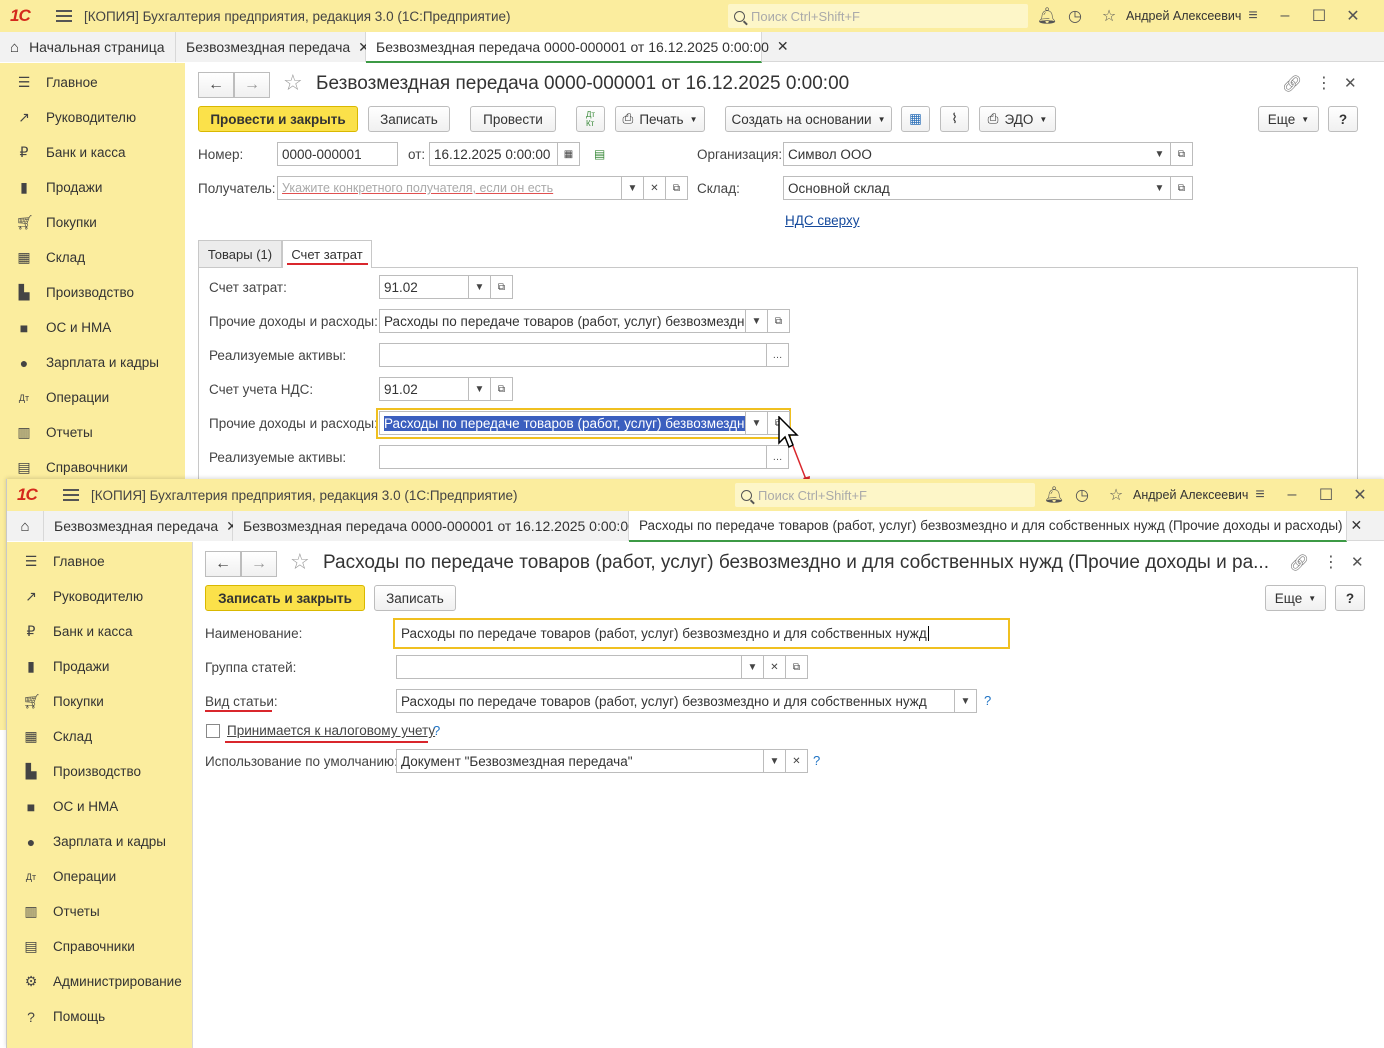 The height and width of the screenshot is (1048, 1384). What do you see at coordinates (513, 119) in the screenshot?
I see `post-button: Провести` at bounding box center [513, 119].